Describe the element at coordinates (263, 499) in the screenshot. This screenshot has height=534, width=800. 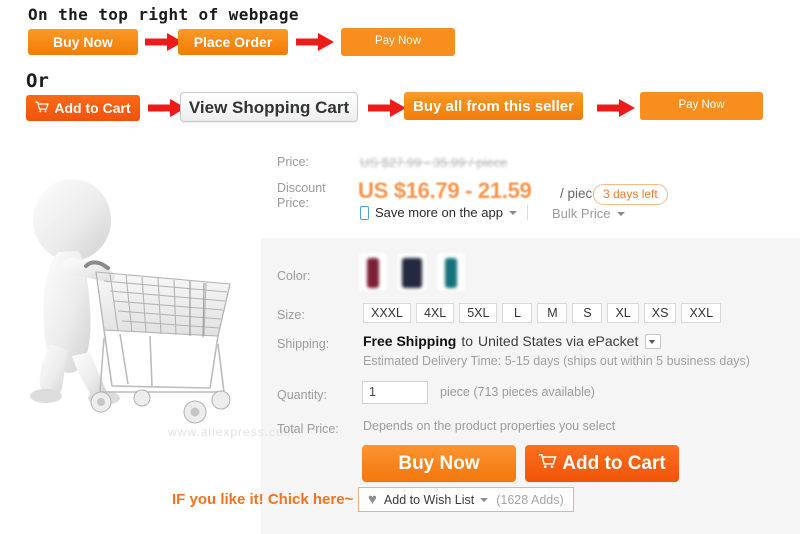
I see `wishlist-annotation: IF you like it! Chick here~` at that location.